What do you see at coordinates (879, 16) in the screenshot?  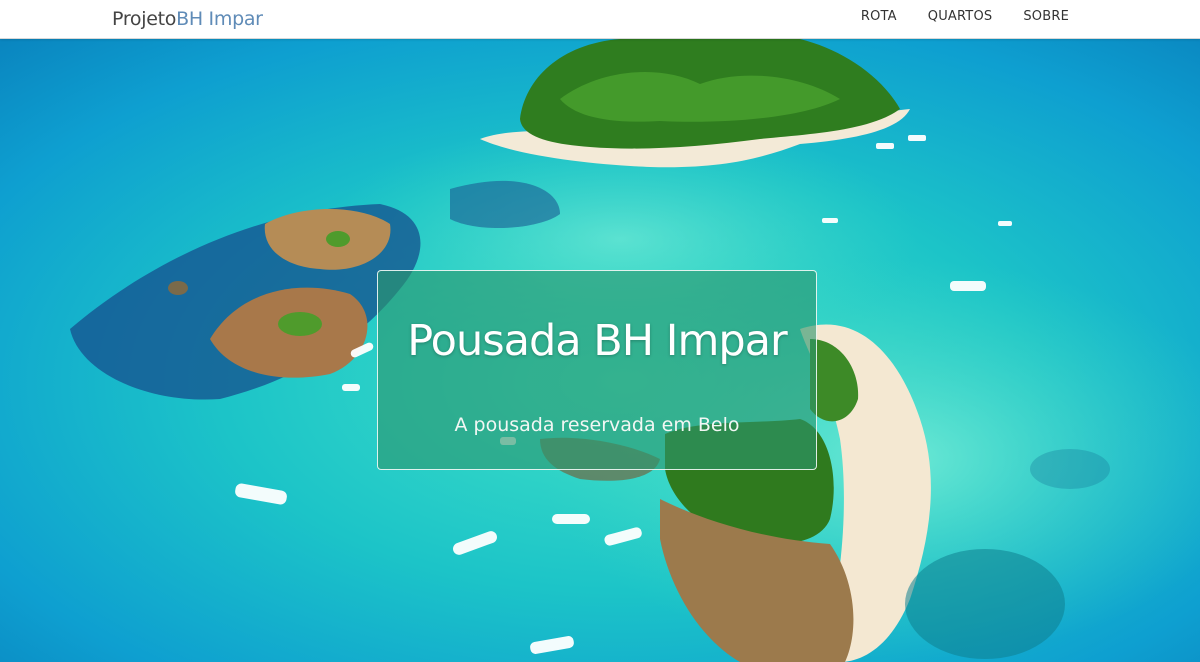 I see `nav-link-rota: ROTA` at bounding box center [879, 16].